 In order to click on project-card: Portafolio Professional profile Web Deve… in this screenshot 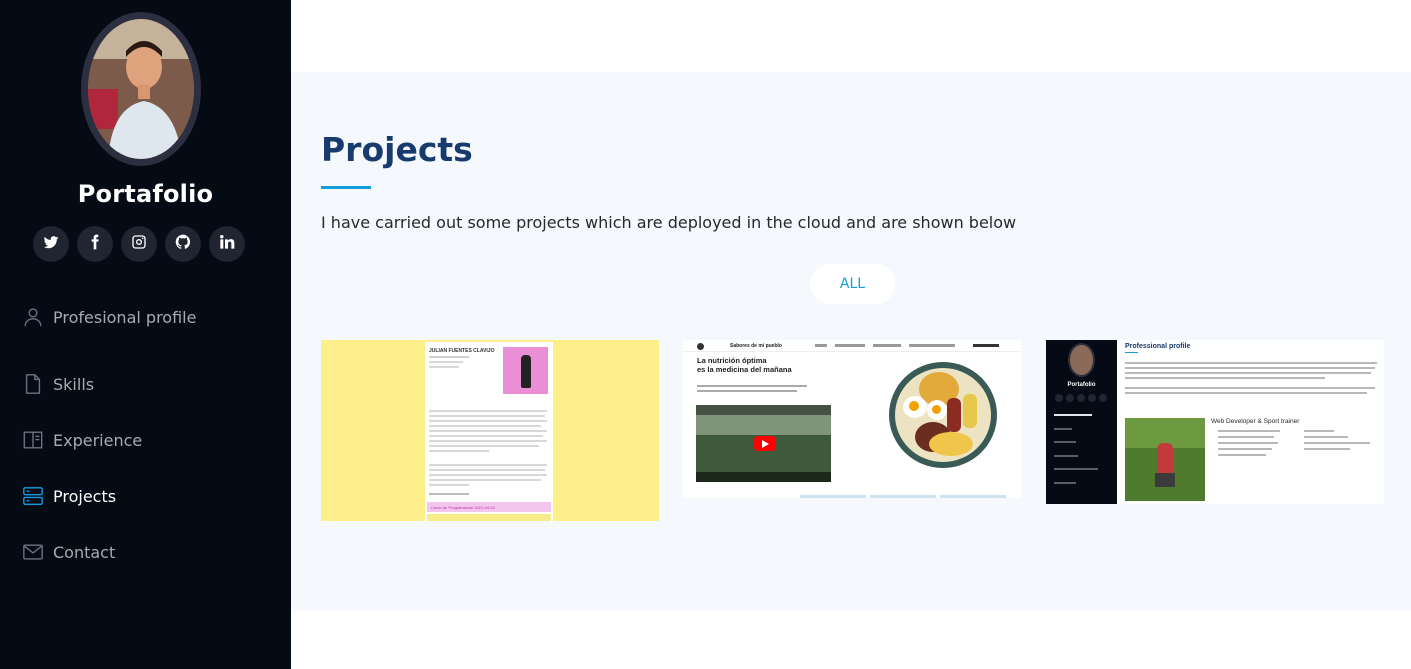, I will do `click(1215, 422)`.